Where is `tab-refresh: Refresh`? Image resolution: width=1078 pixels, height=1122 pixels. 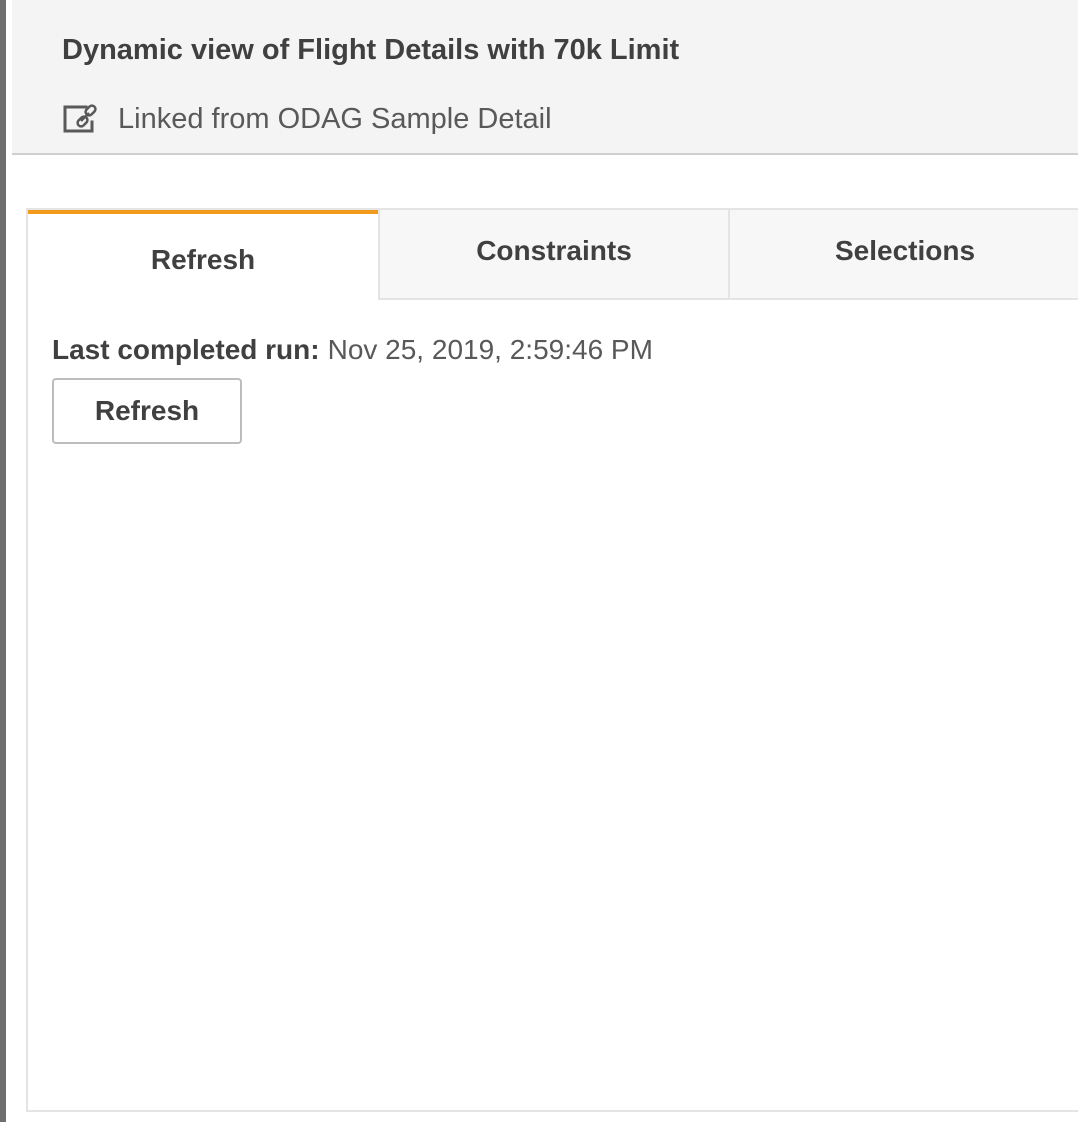 tab-refresh: Refresh is located at coordinates (203, 255).